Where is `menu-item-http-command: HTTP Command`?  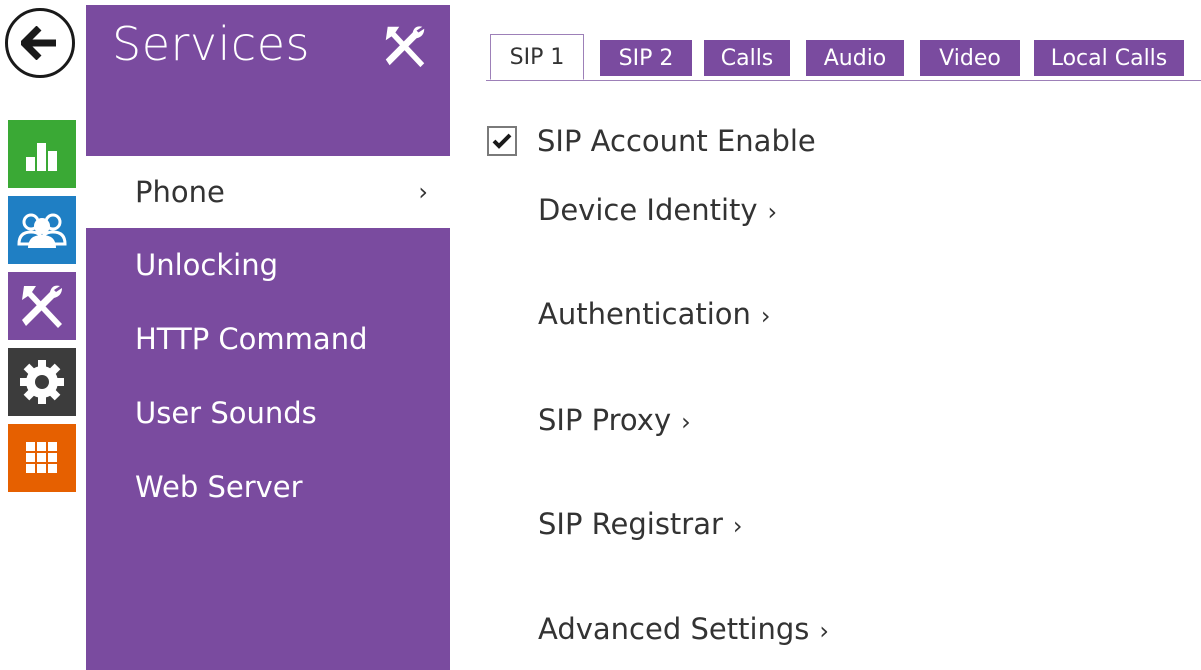 menu-item-http-command: HTTP Command is located at coordinates (268, 339).